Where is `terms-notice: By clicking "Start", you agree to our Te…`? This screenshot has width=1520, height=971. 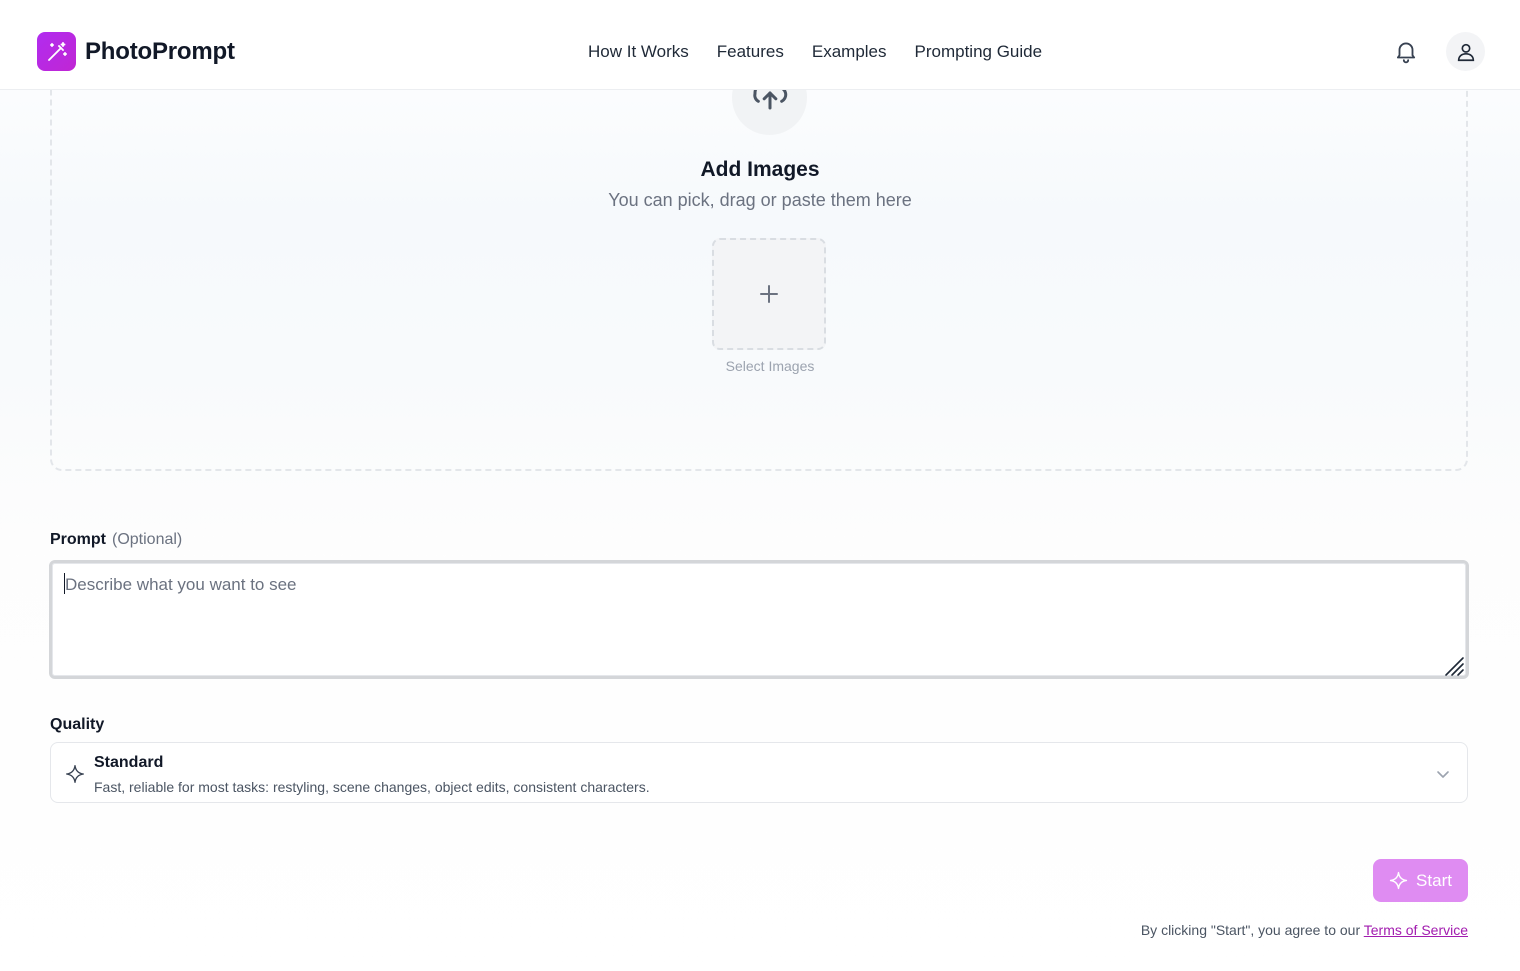 terms-notice: By clicking "Start", you agree to our Te… is located at coordinates (1304, 930).